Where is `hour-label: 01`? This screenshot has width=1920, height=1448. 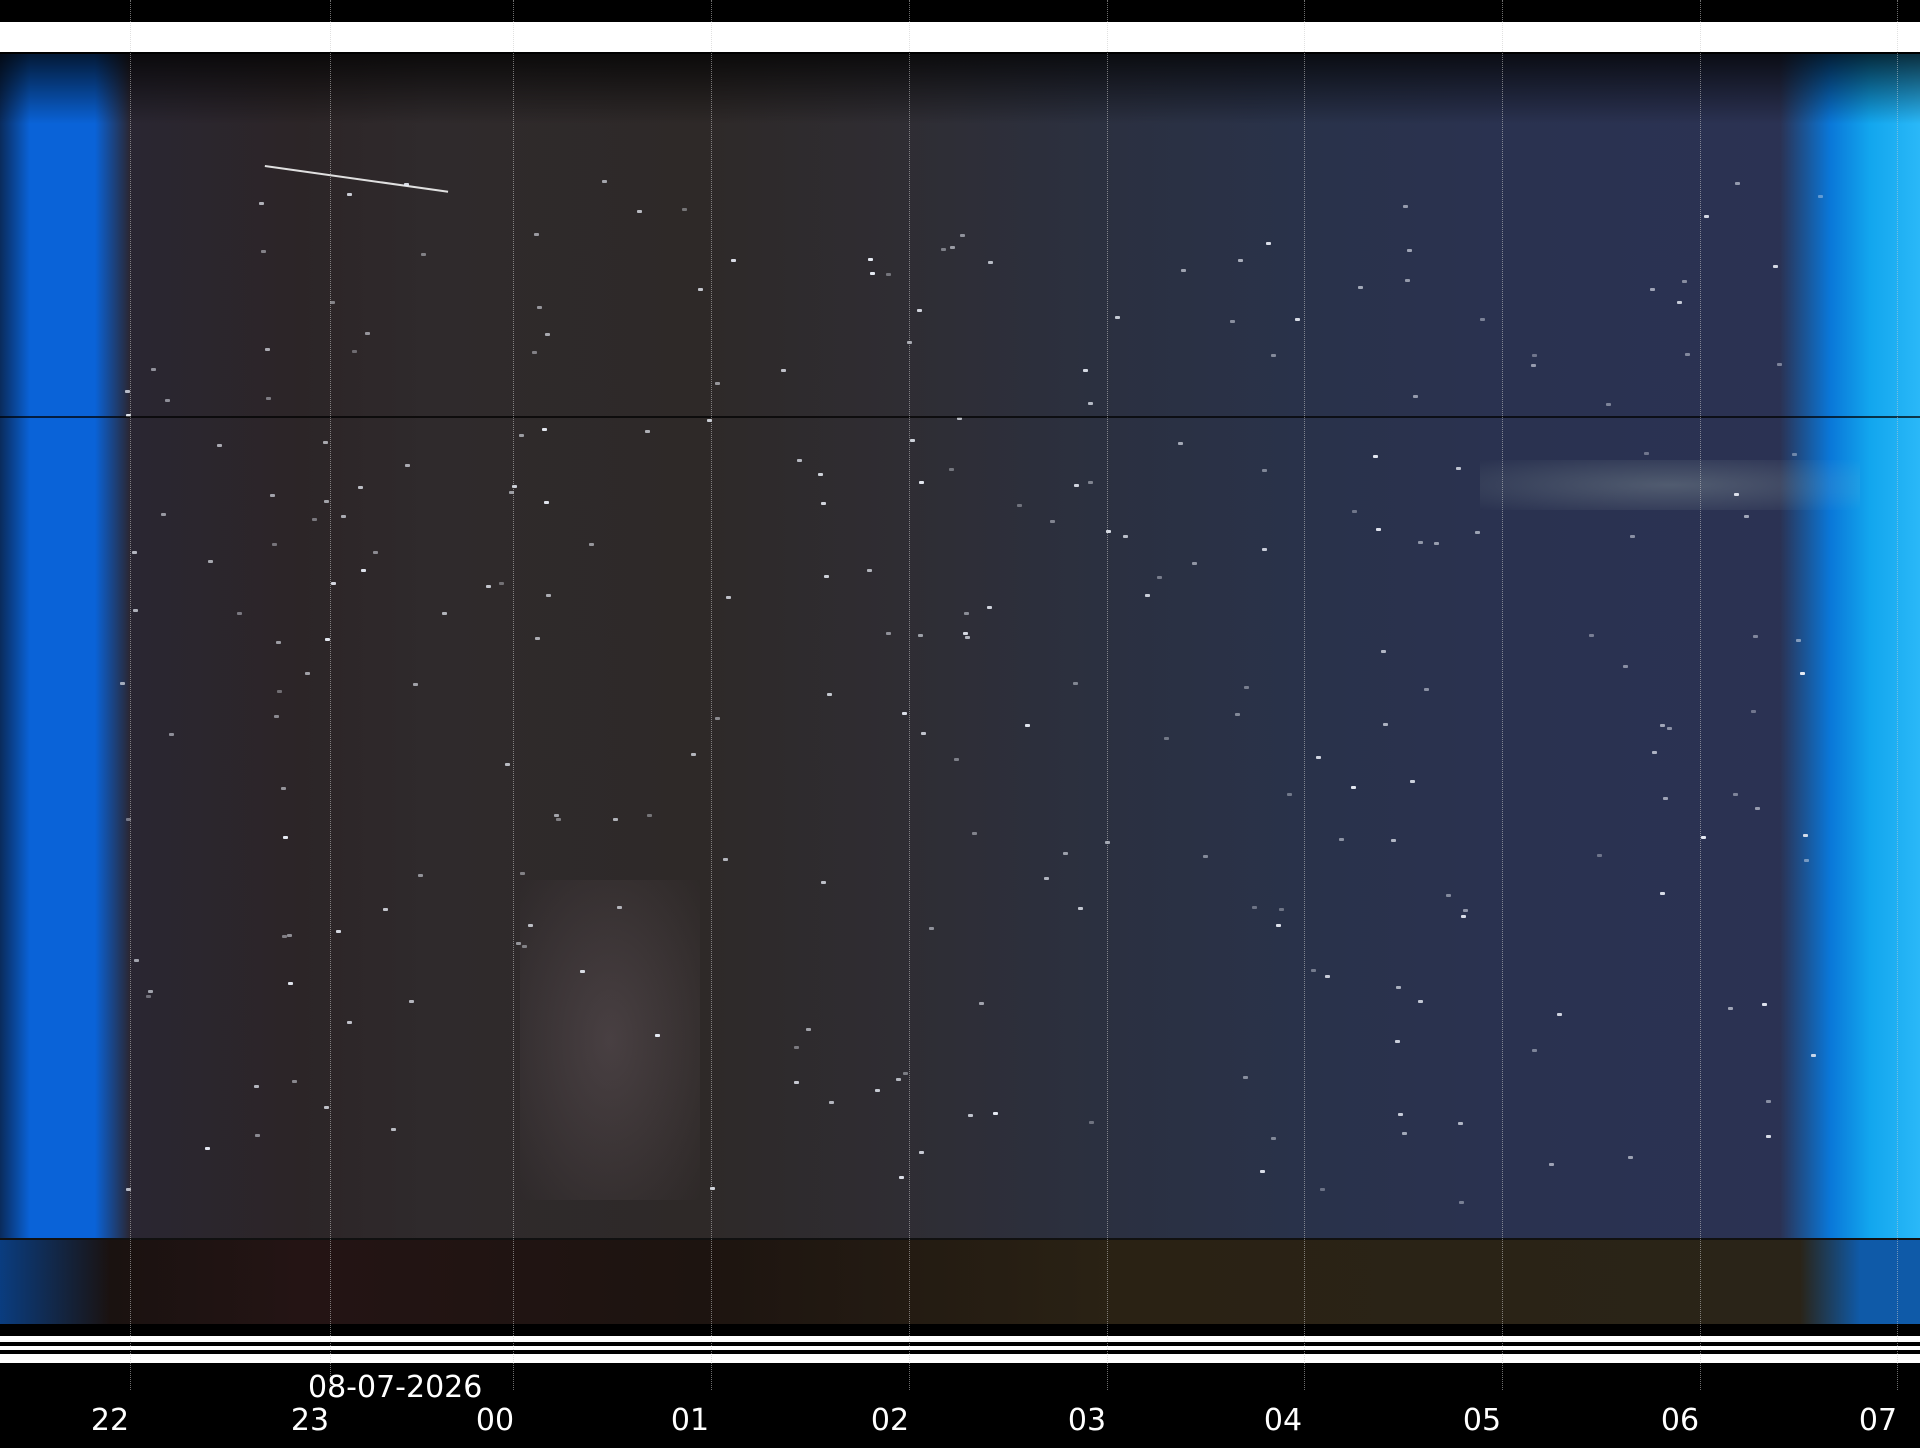 hour-label: 01 is located at coordinates (690, 1420).